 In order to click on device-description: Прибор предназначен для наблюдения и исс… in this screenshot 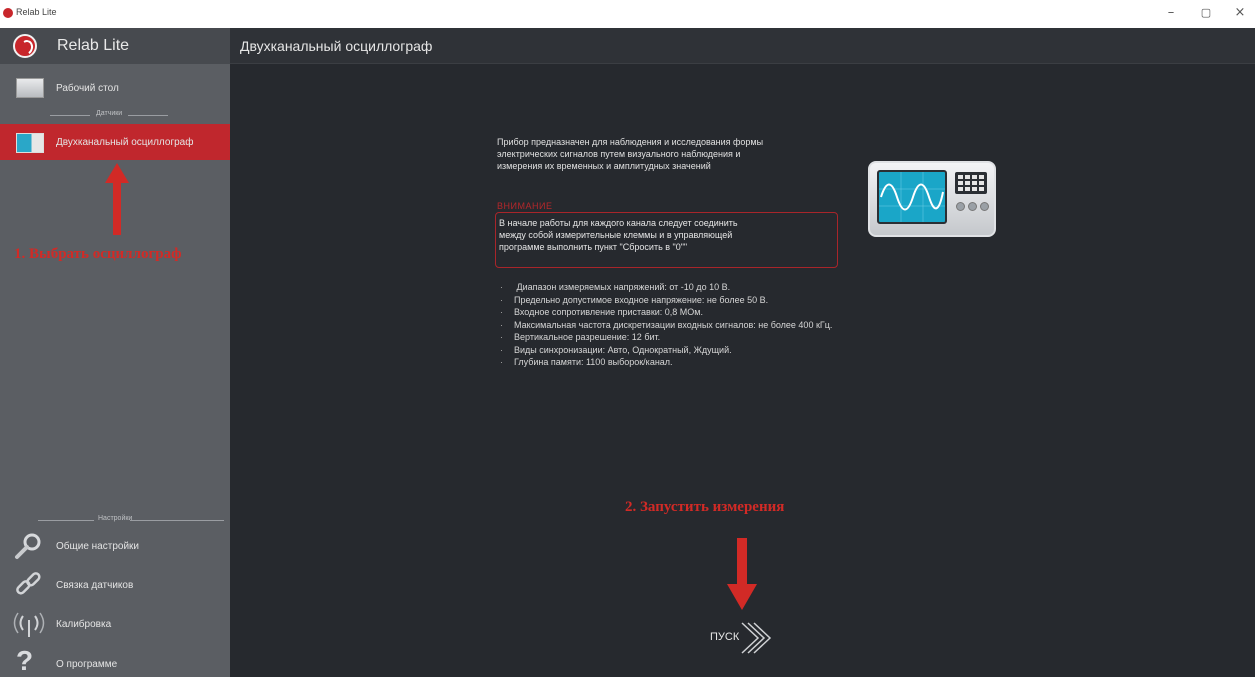, I will do `click(630, 154)`.